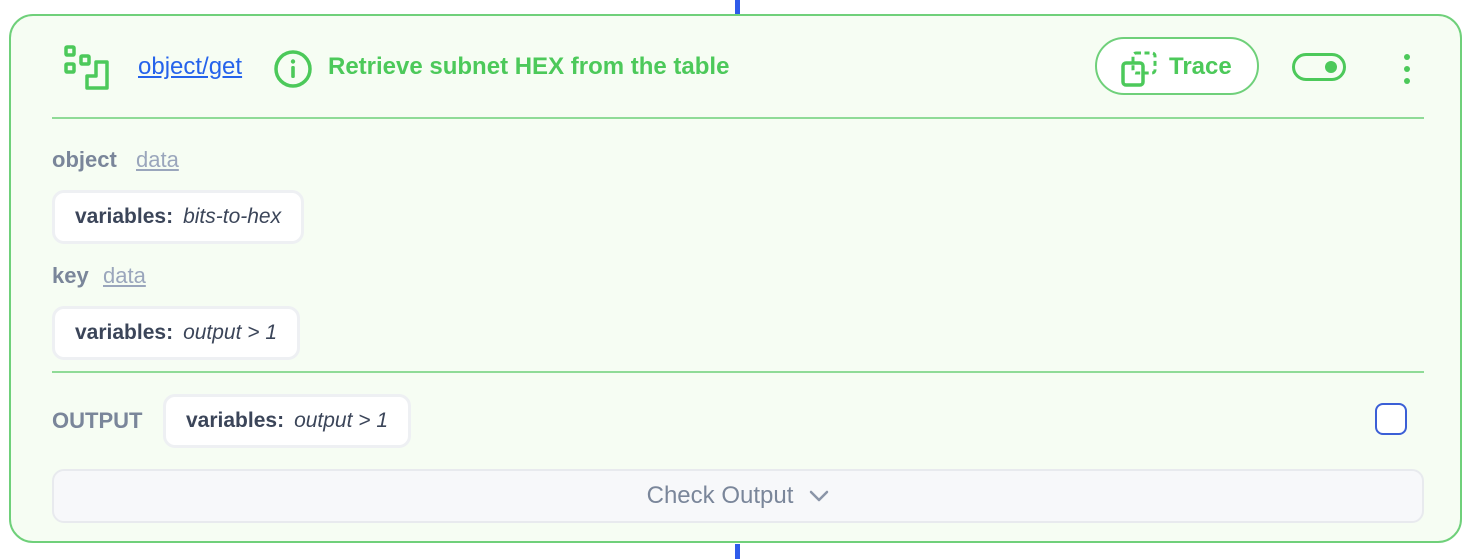  I want to click on step-enabled-toggle, so click(1319, 67).